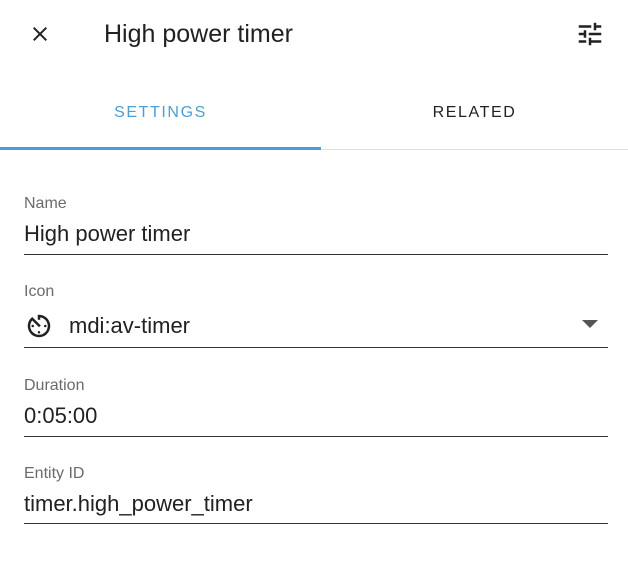 Image resolution: width=628 pixels, height=562 pixels. Describe the element at coordinates (45, 203) in the screenshot. I see `name-field-label: Name` at that location.